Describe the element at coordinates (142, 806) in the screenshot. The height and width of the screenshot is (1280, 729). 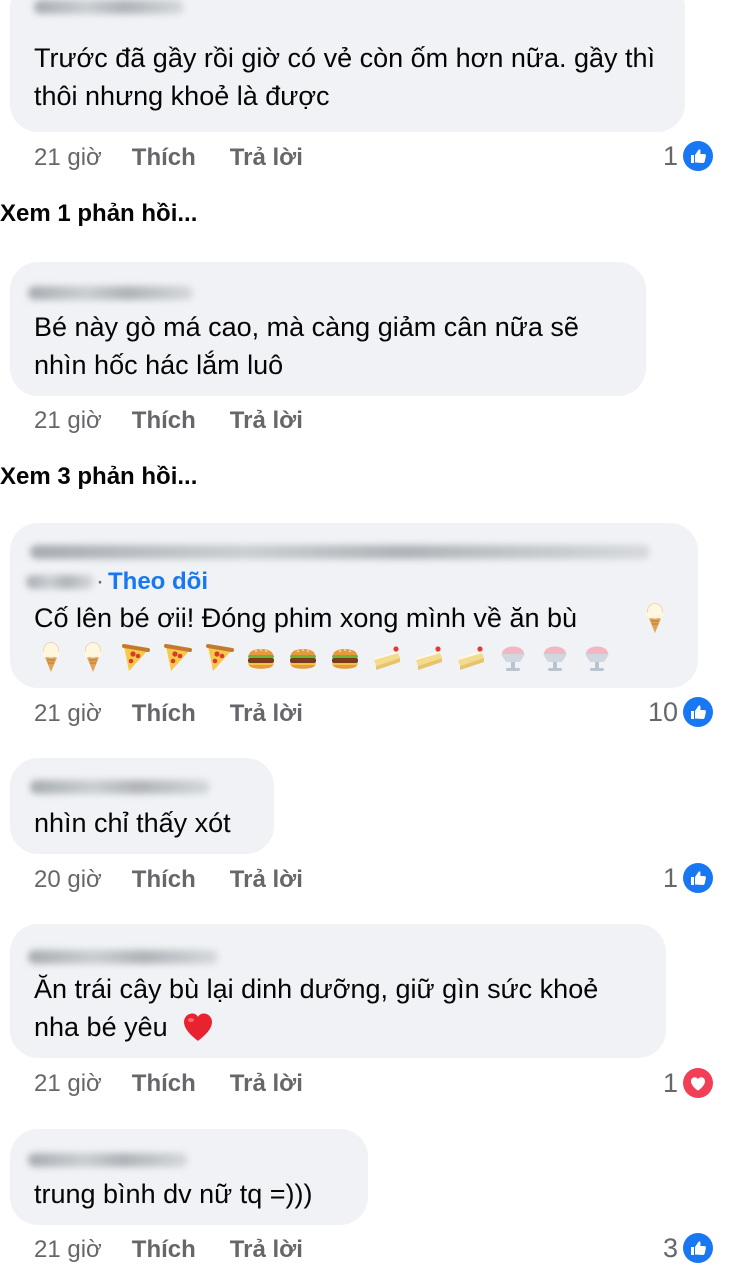
I see `comment-bubble: nhìn chỉ thấy xót` at that location.